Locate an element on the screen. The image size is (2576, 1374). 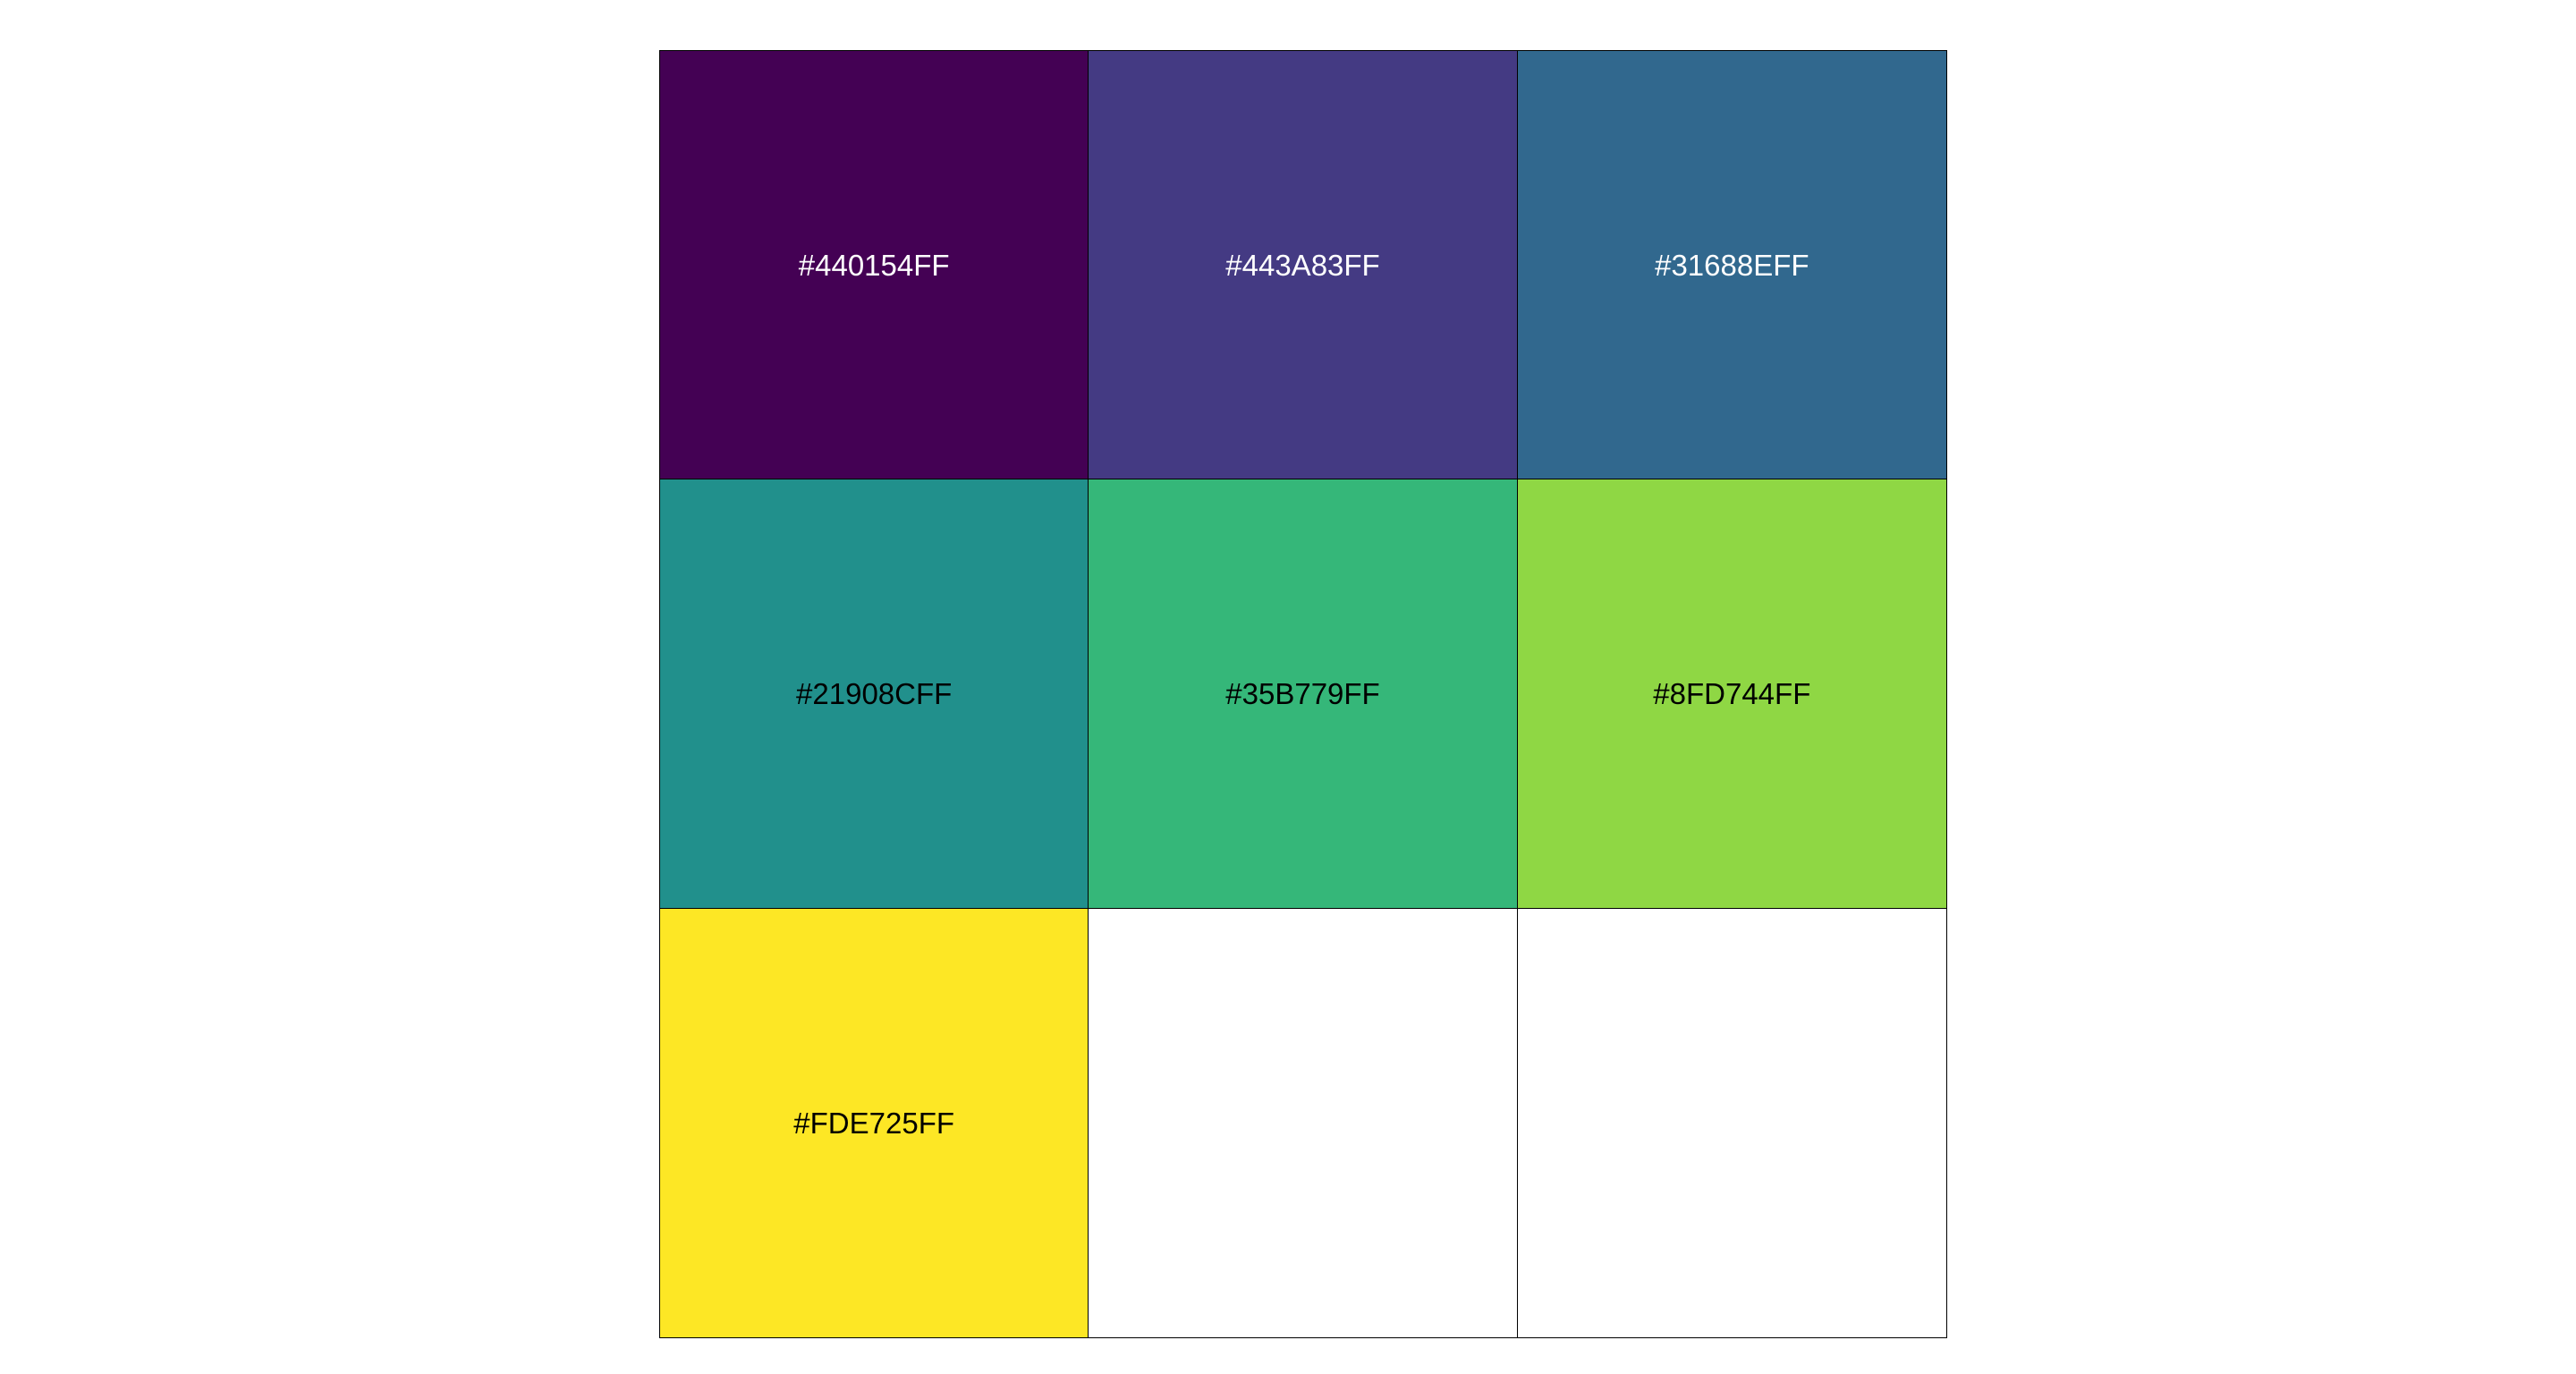
swatch-1: #440154FF is located at coordinates (874, 265).